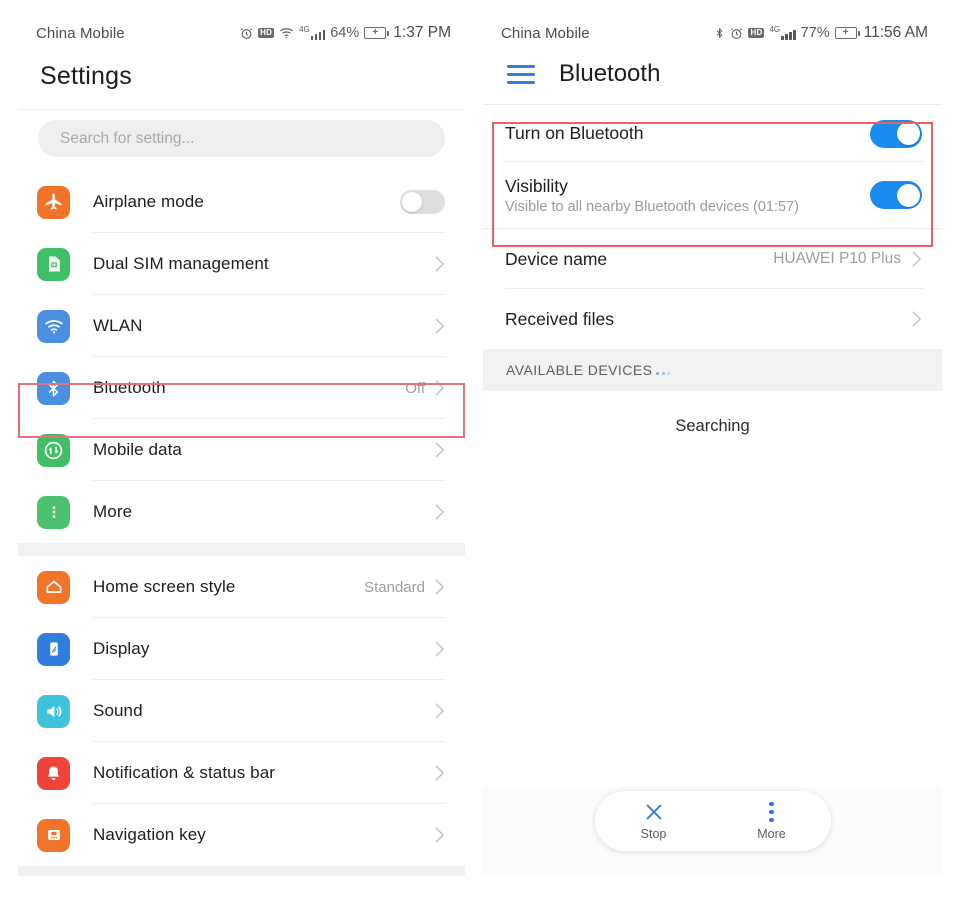 This screenshot has height=900, width=960. I want to click on bottom-group-separator, so click(241, 871).